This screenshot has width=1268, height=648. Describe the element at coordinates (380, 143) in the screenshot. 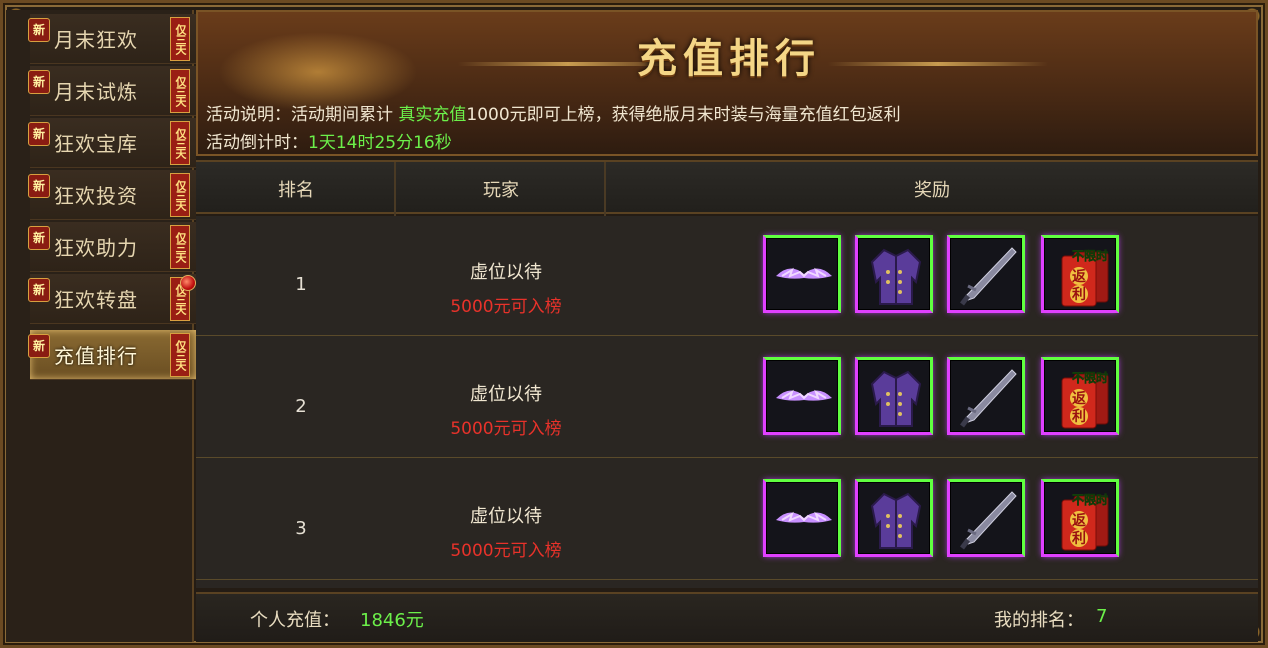

I see `countdown-value: 1天14时25分16秒` at that location.